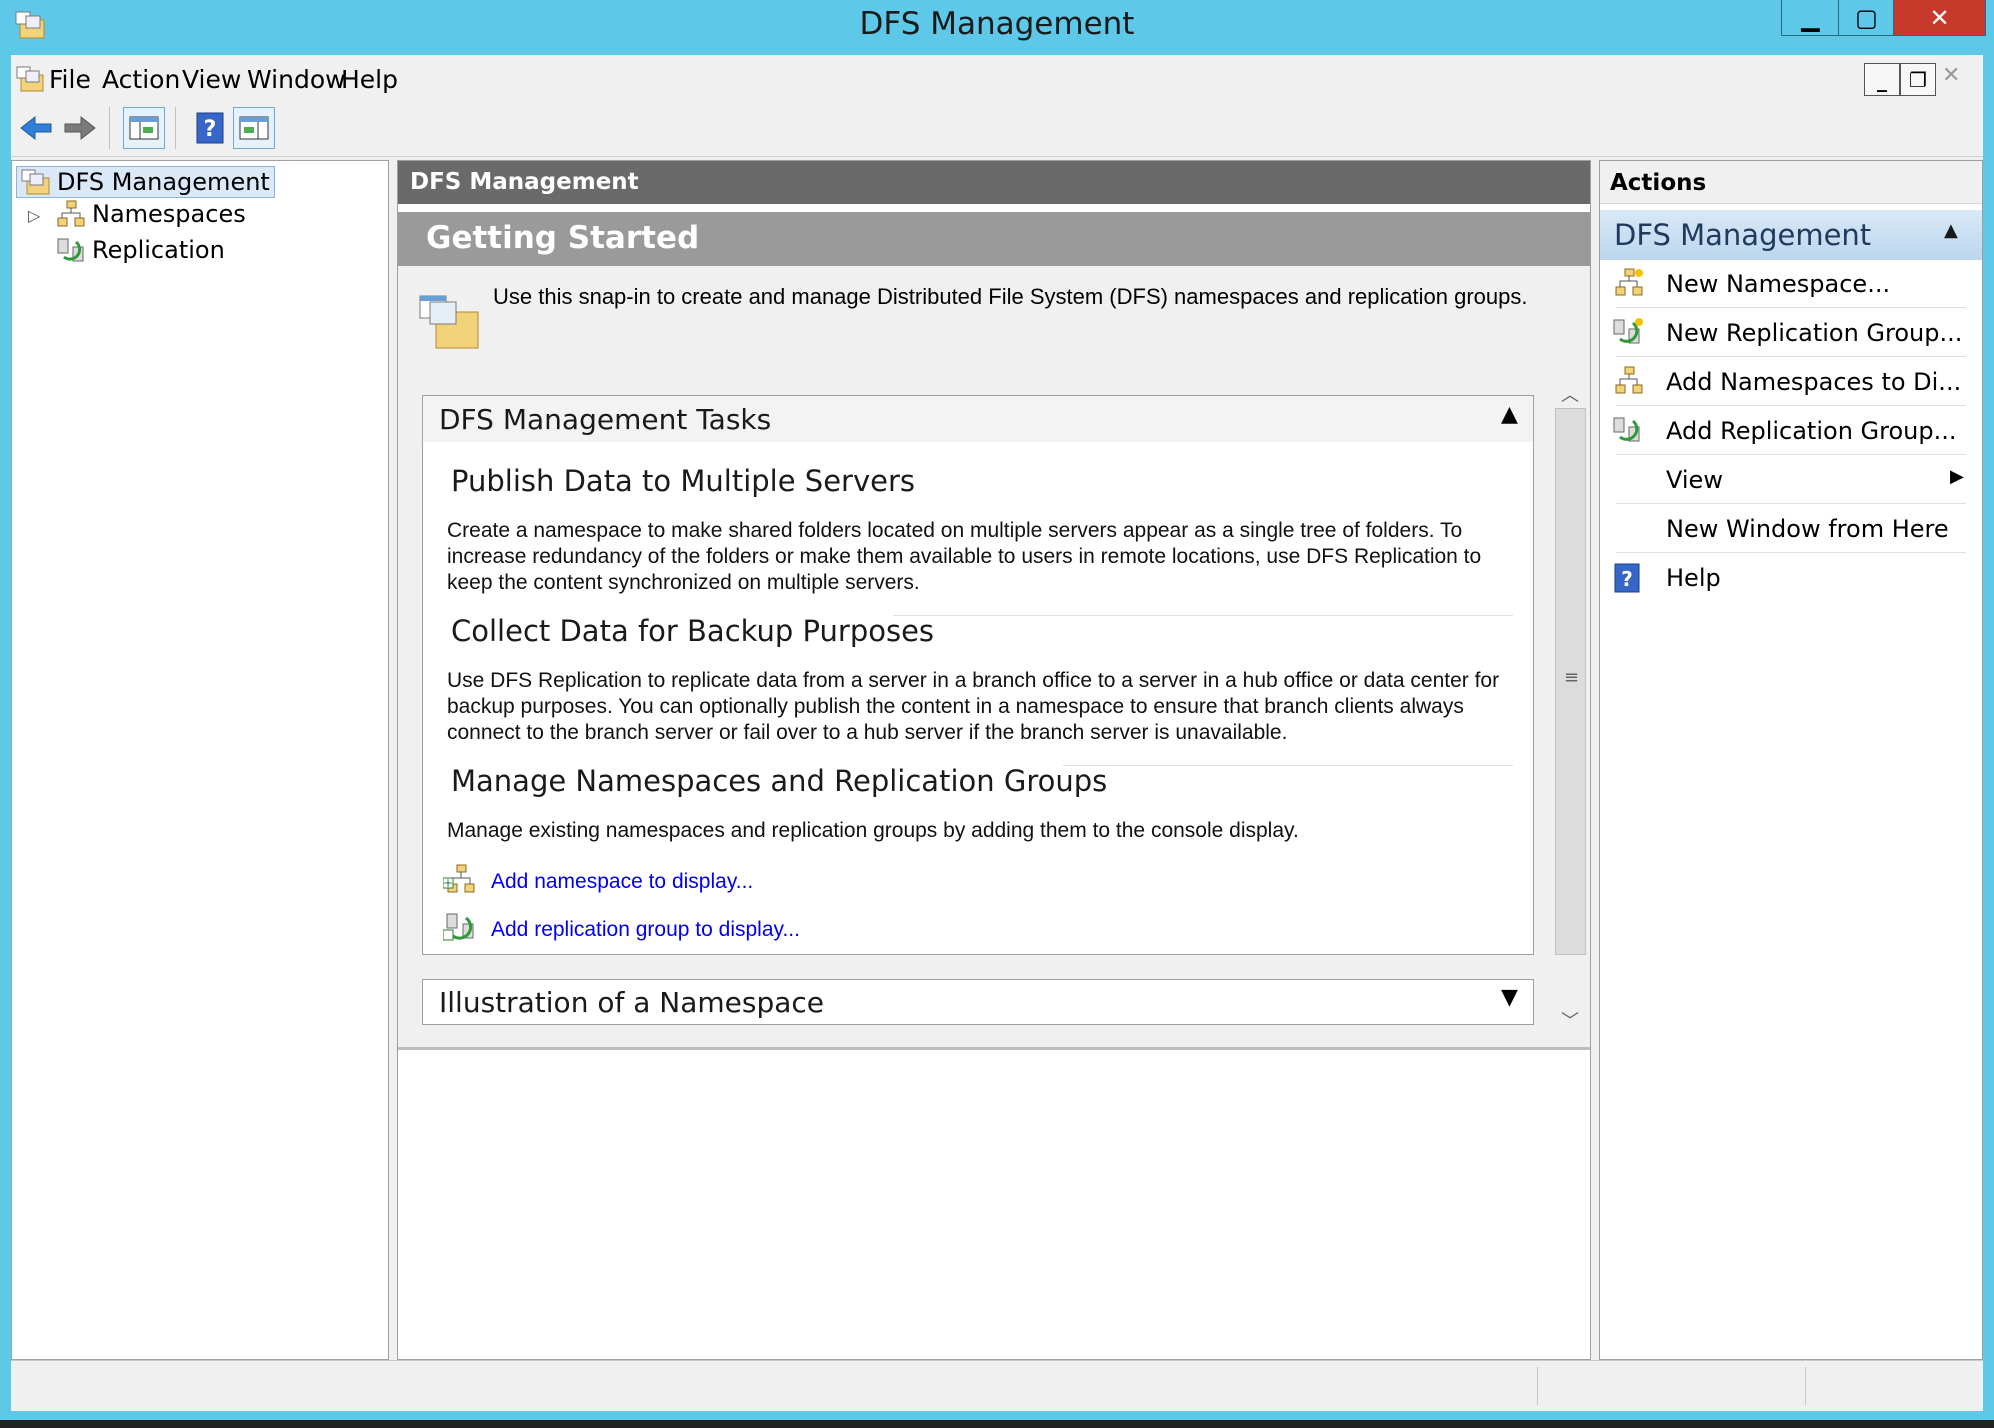 The image size is (1994, 1428). What do you see at coordinates (1810, 18) in the screenshot?
I see `minimize-button: ▁` at bounding box center [1810, 18].